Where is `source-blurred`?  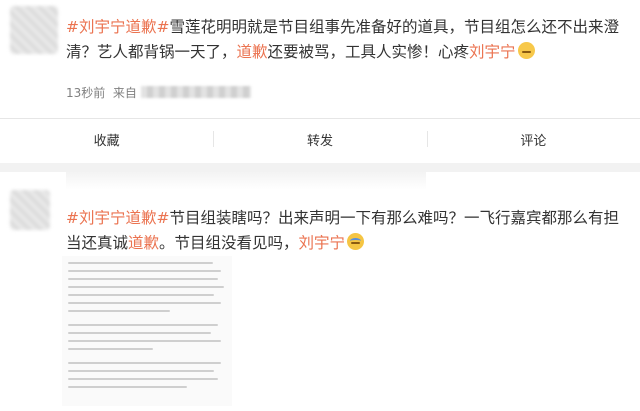
source-blurred is located at coordinates (195, 92).